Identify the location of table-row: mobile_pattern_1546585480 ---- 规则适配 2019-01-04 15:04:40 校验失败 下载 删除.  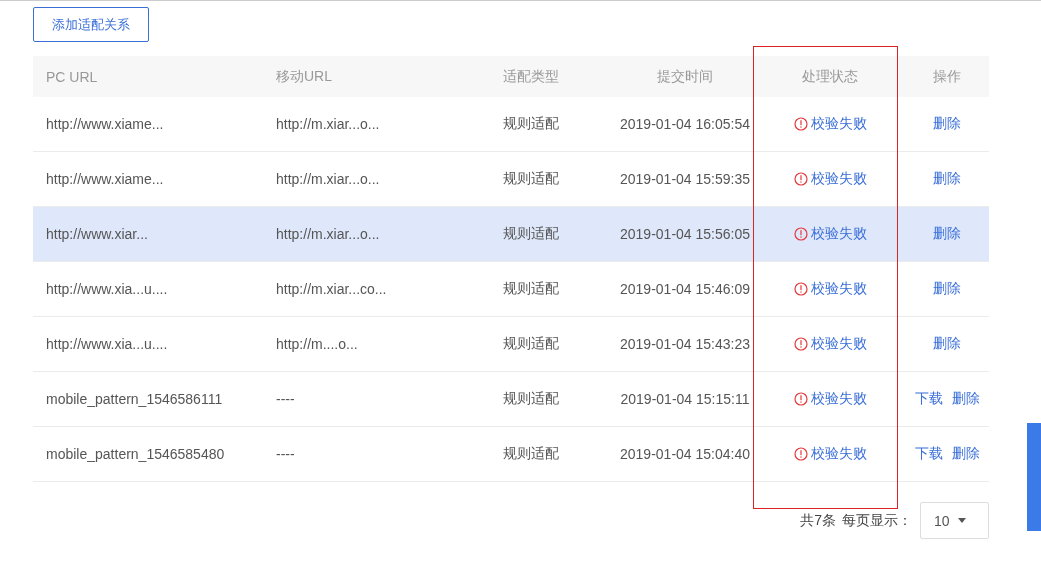
(511, 454).